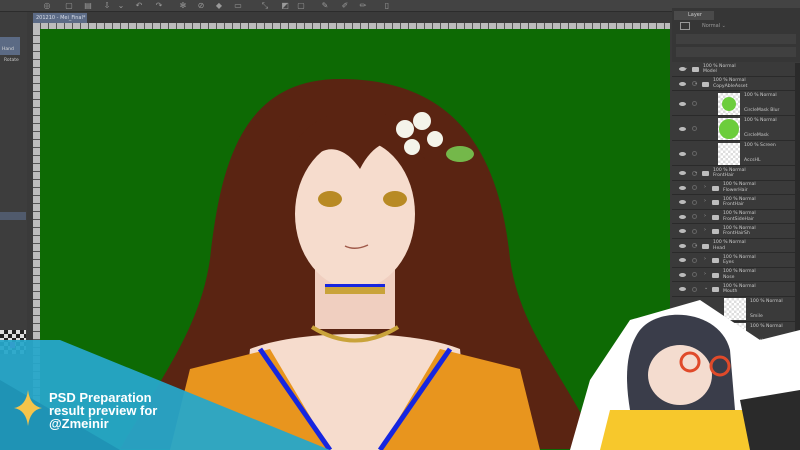 Image resolution: width=800 pixels, height=450 pixels. What do you see at coordinates (729, 277) in the screenshot?
I see `layer-name: Nose` at bounding box center [729, 277].